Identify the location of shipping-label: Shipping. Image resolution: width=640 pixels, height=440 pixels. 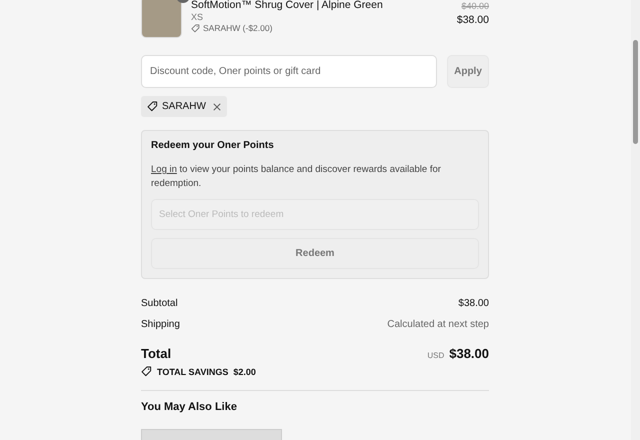
(160, 324).